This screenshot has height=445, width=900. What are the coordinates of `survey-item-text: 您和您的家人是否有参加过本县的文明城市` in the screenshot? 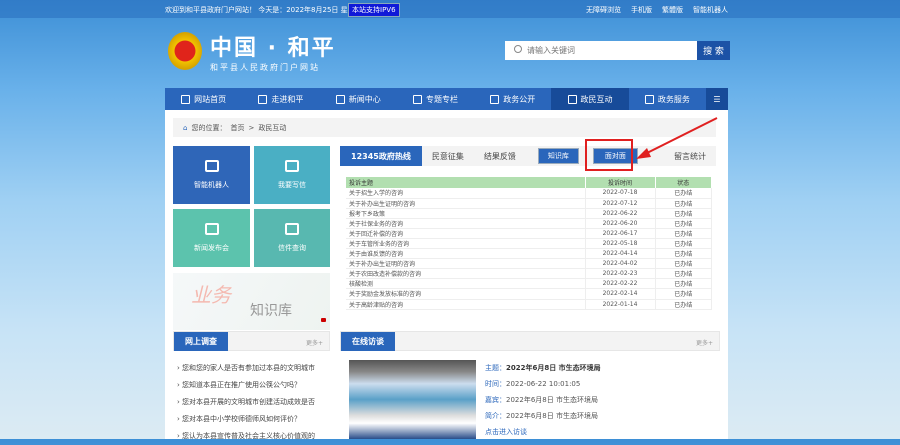 It's located at (249, 368).